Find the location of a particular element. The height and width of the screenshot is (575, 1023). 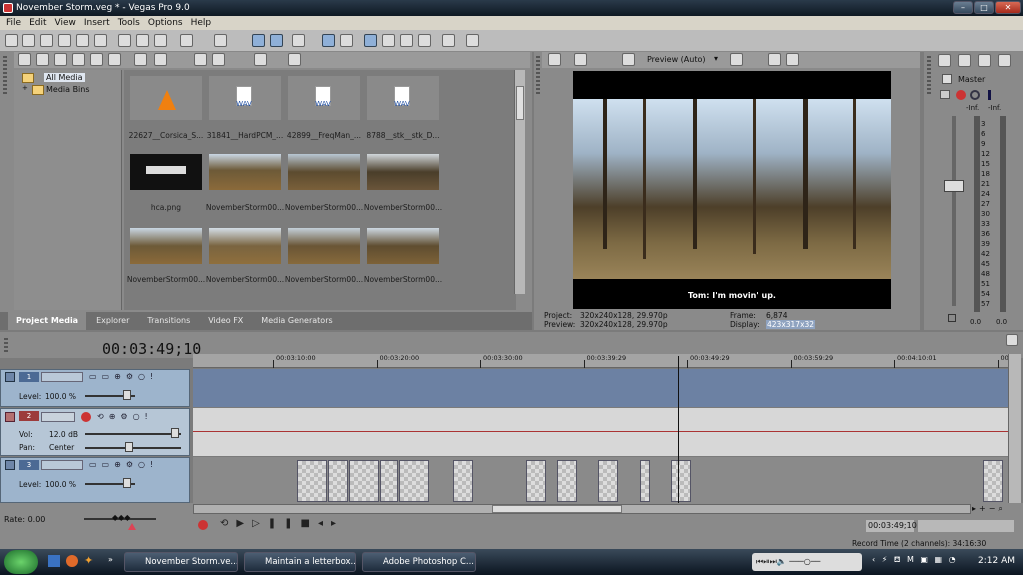

tab-explorer: Explorer is located at coordinates (112, 321).